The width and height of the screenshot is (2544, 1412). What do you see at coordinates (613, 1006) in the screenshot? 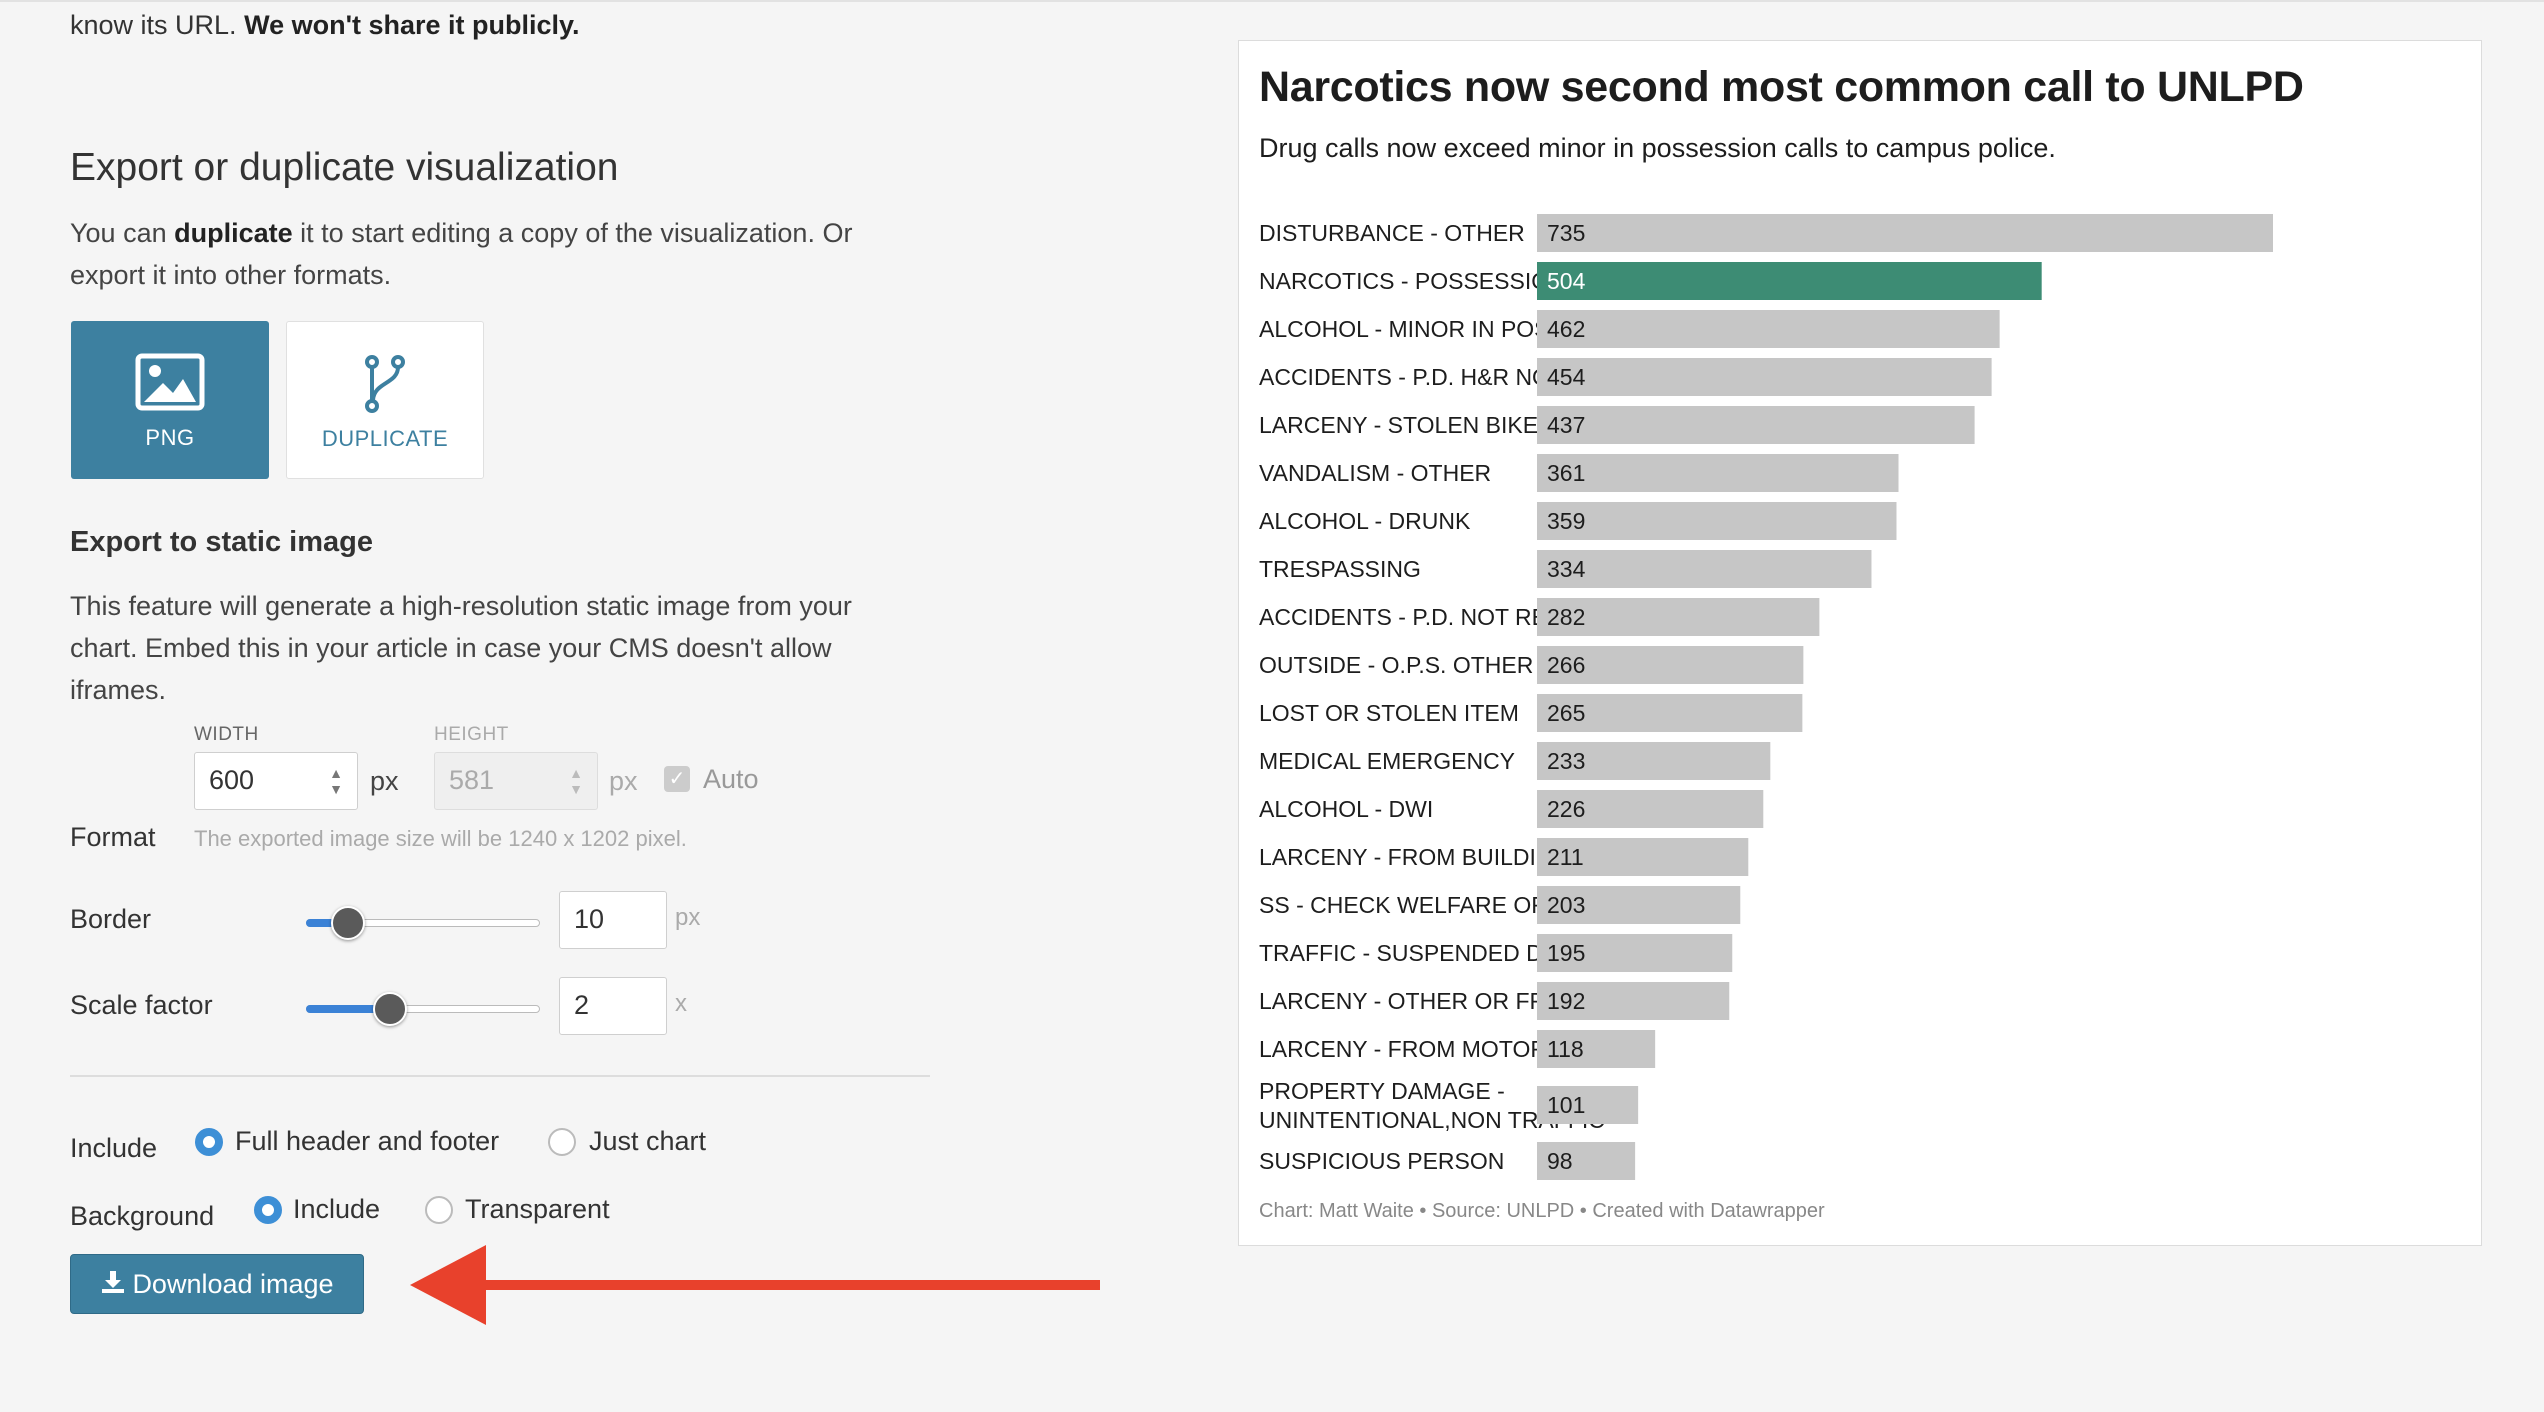
I see `scale-value-input: 2` at bounding box center [613, 1006].